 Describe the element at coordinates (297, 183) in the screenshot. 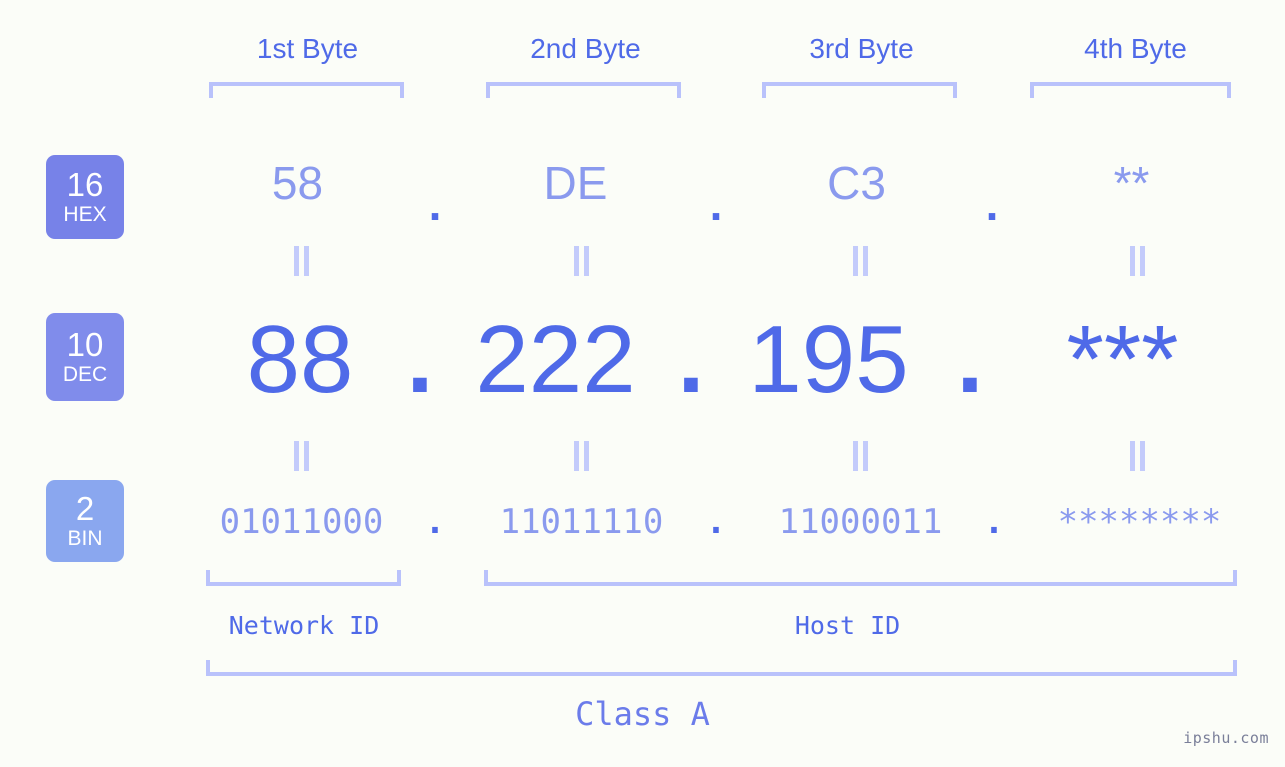

I see `hex-byte-1: 58` at that location.